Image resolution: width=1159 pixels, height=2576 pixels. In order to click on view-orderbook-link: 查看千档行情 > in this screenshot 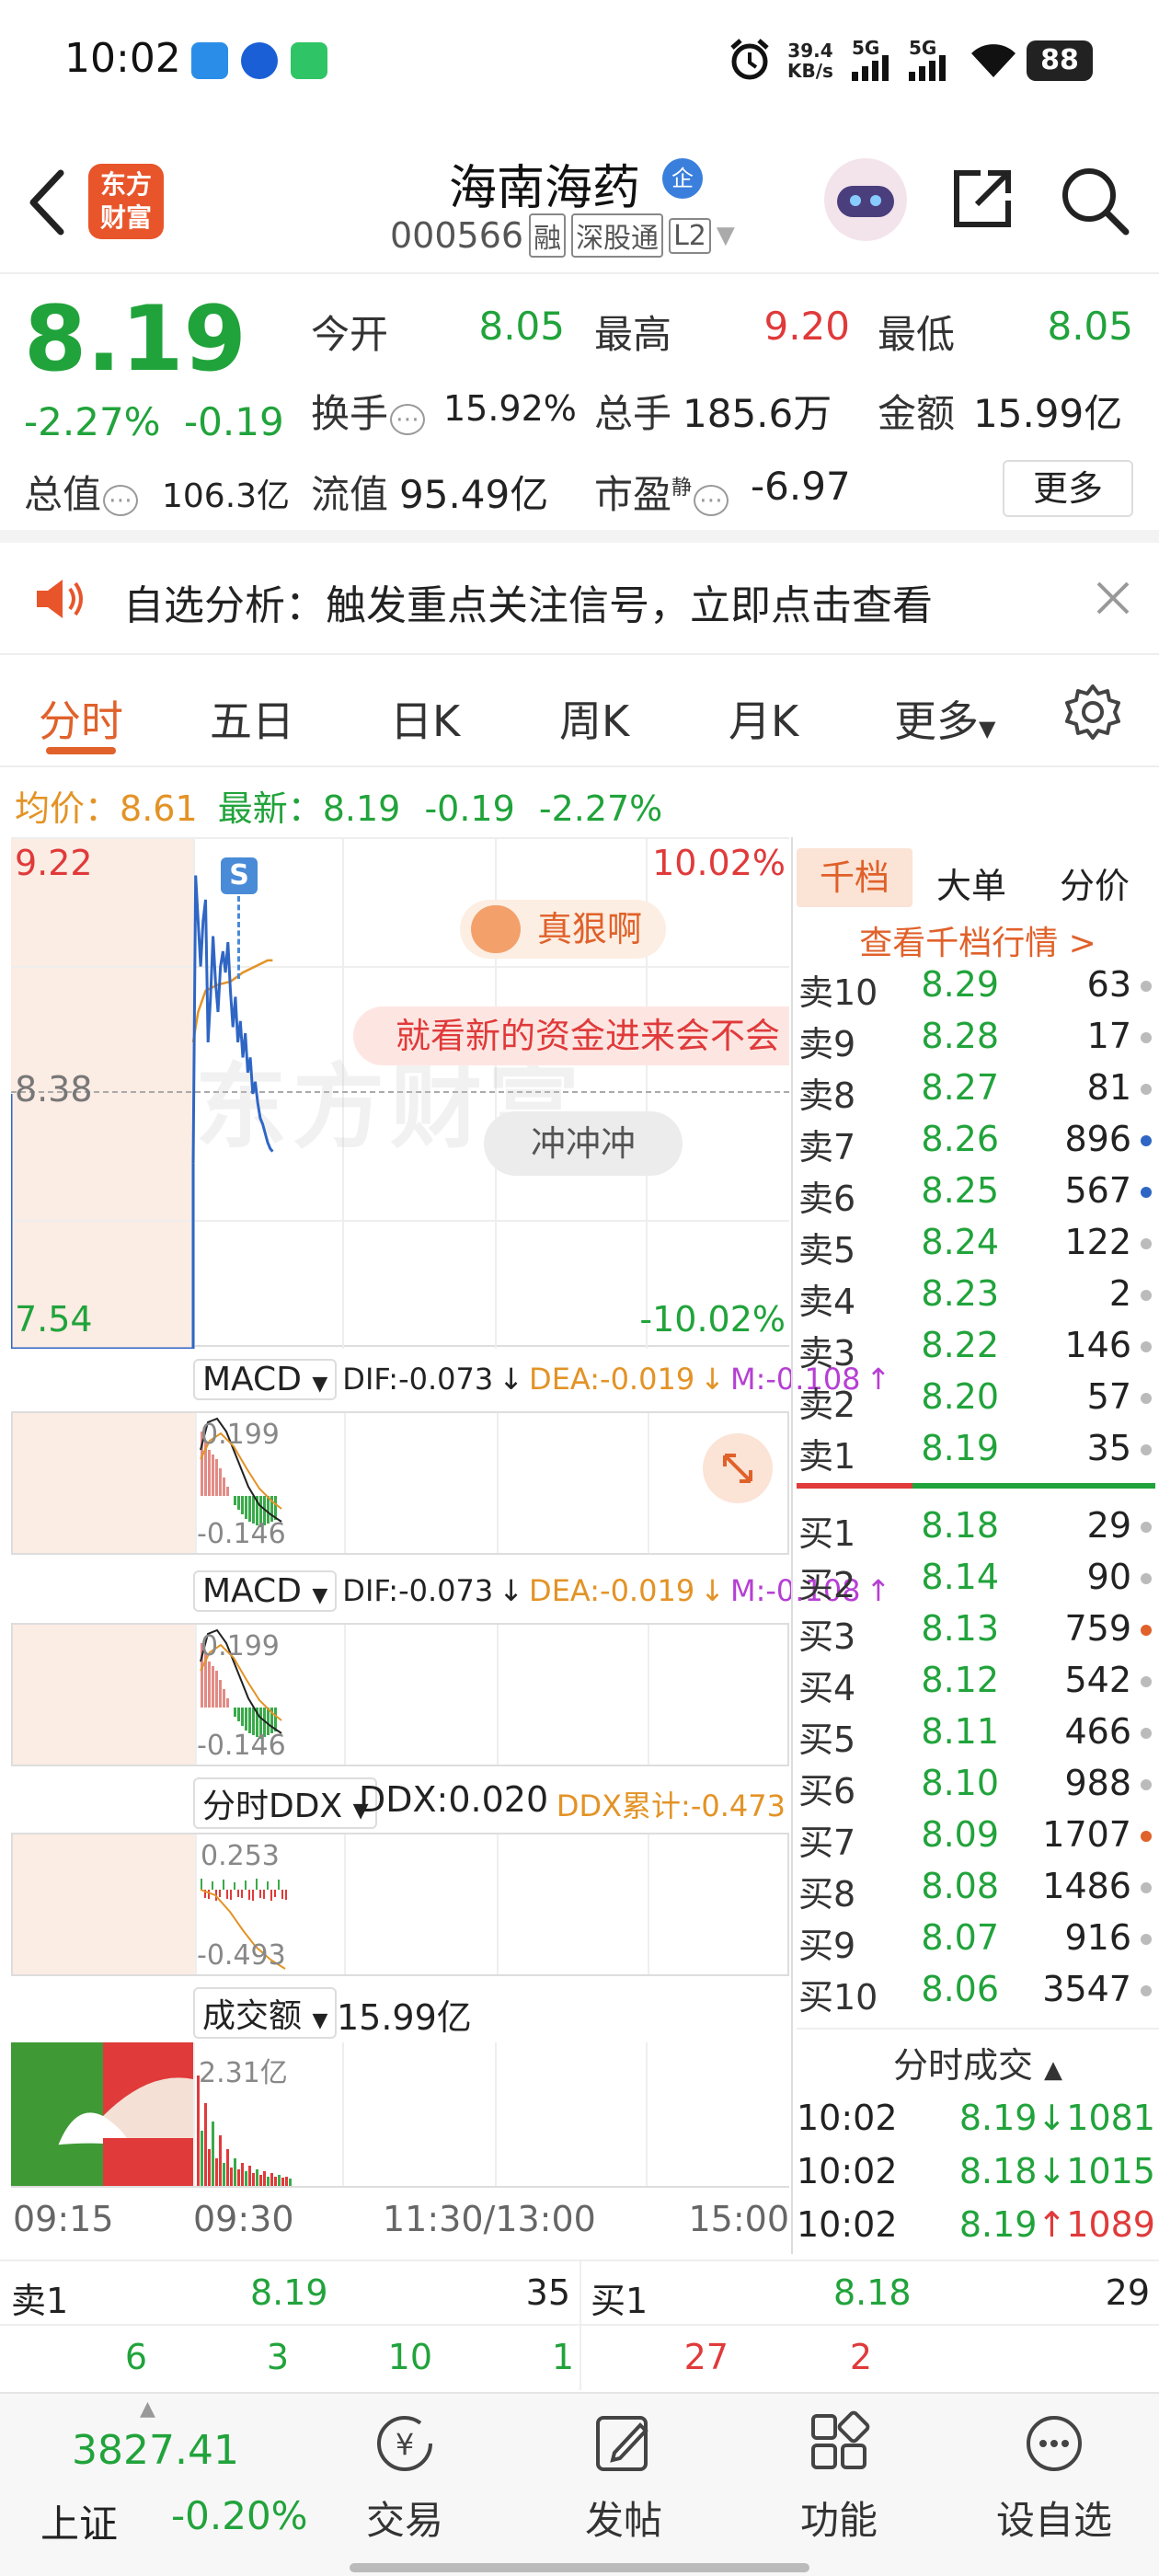, I will do `click(978, 940)`.